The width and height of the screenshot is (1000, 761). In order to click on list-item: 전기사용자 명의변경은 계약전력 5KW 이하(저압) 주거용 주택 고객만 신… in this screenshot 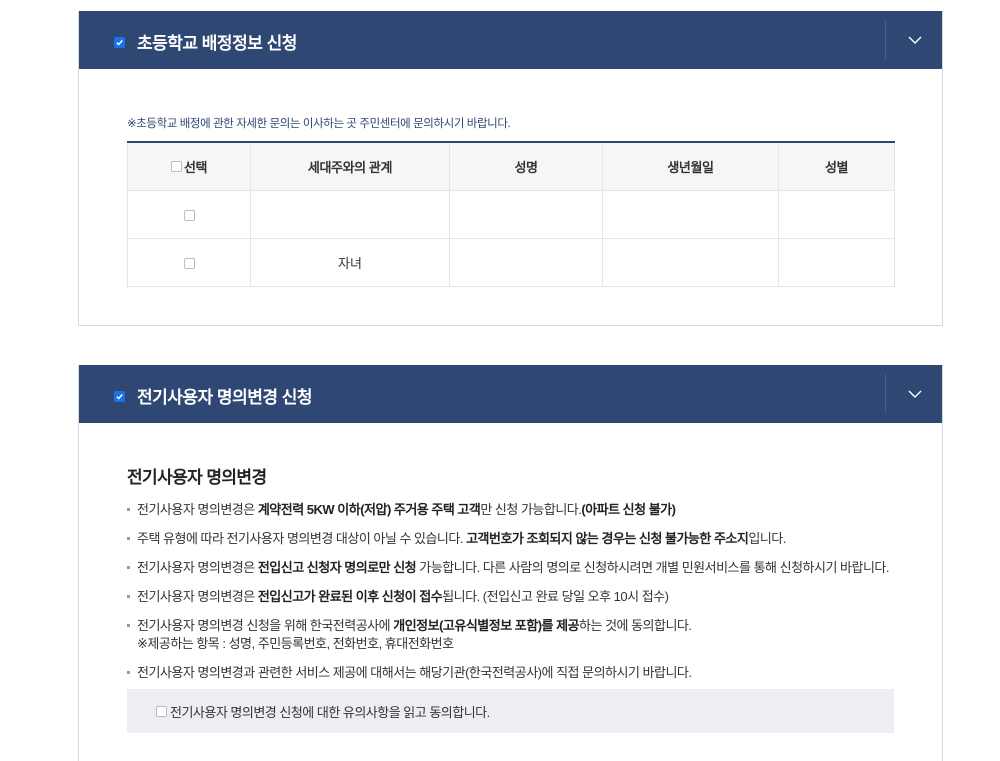, I will do `click(517, 510)`.